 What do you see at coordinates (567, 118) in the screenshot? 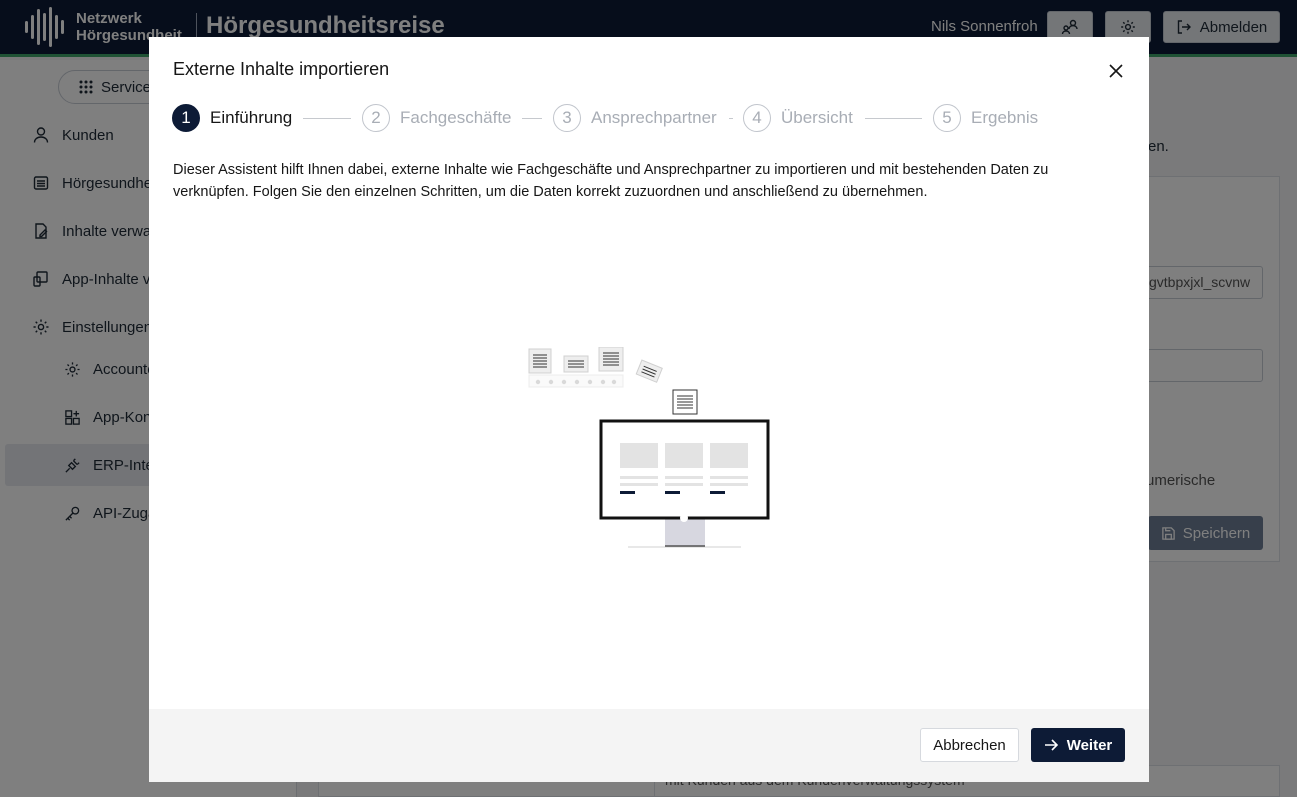
I see `step-number: 3` at bounding box center [567, 118].